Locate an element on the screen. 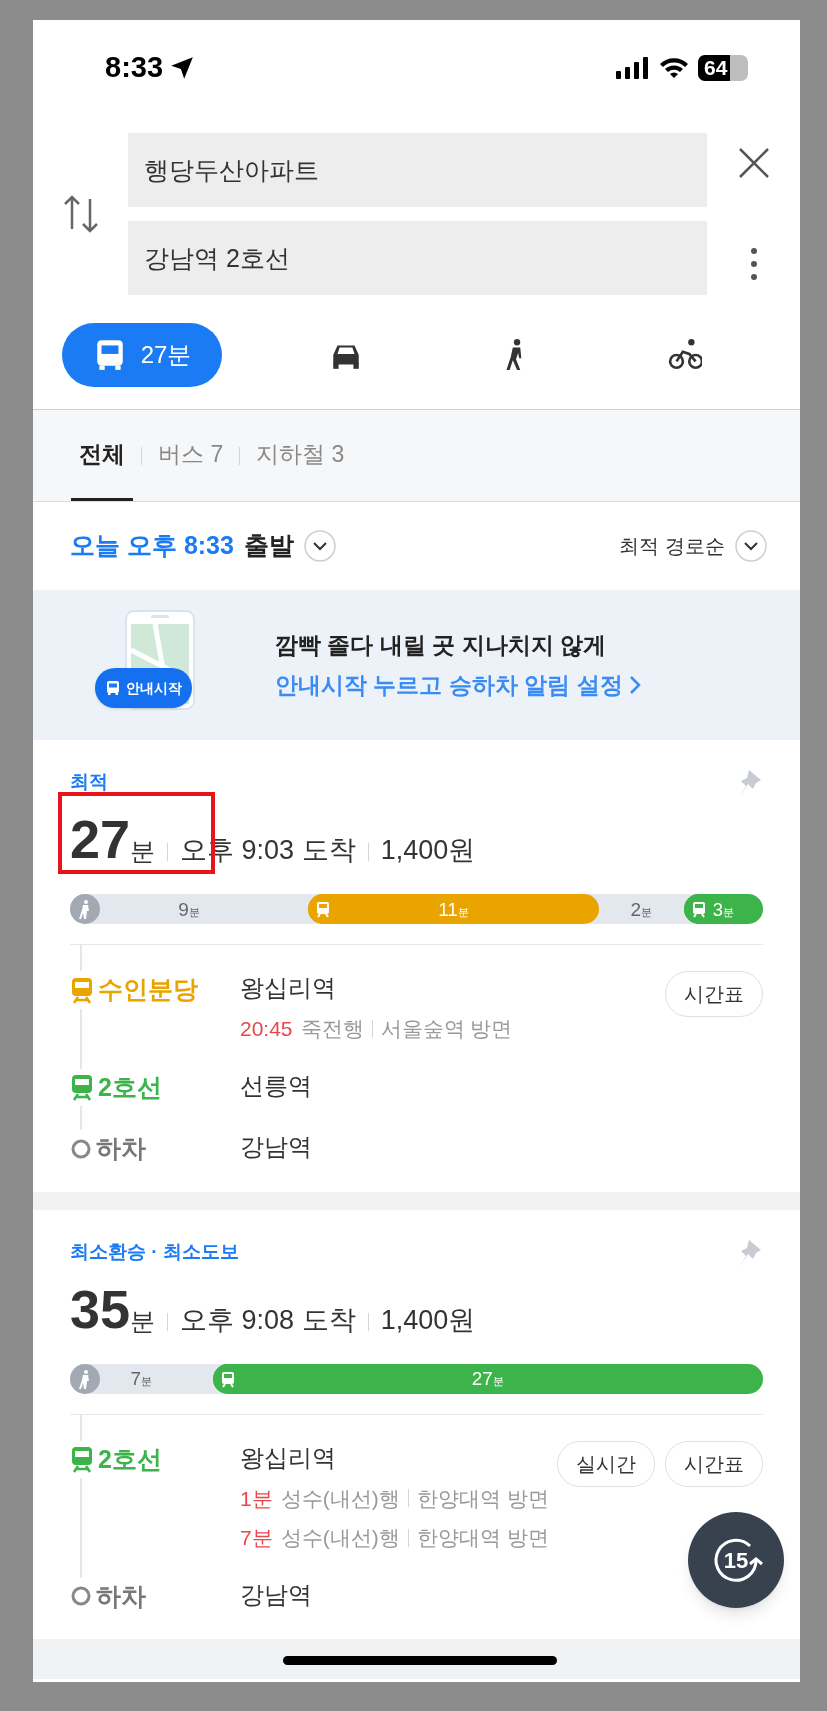 The image size is (827, 1711). line-name: 수인분당 is located at coordinates (148, 989).